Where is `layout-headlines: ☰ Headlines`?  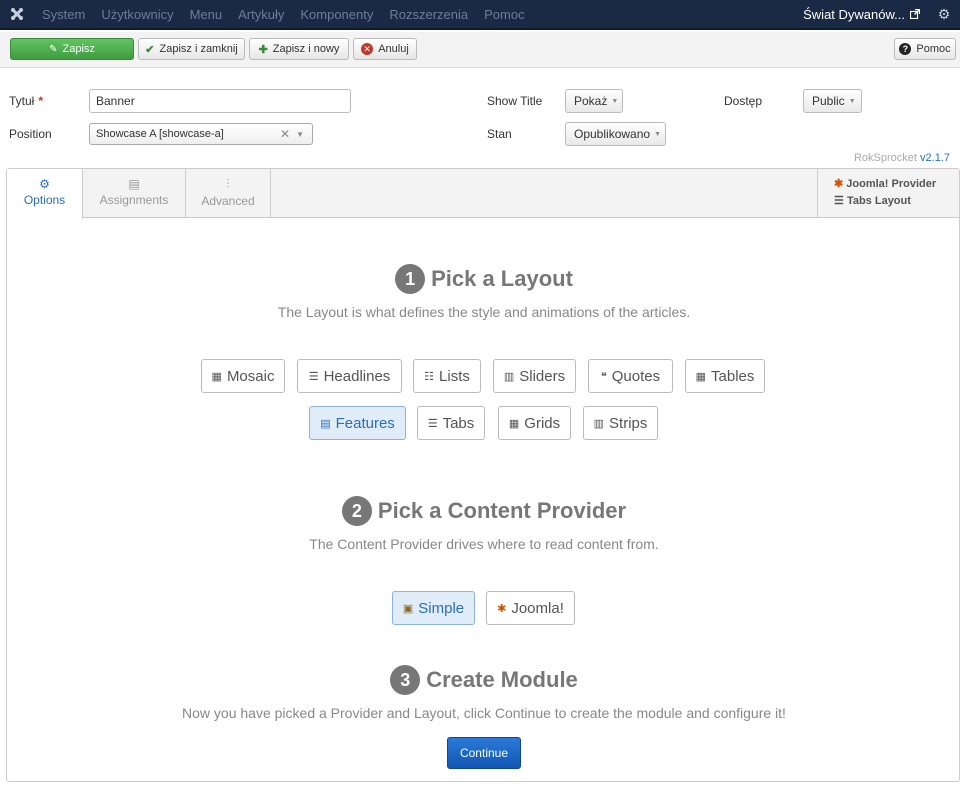
layout-headlines: ☰ Headlines is located at coordinates (349, 376).